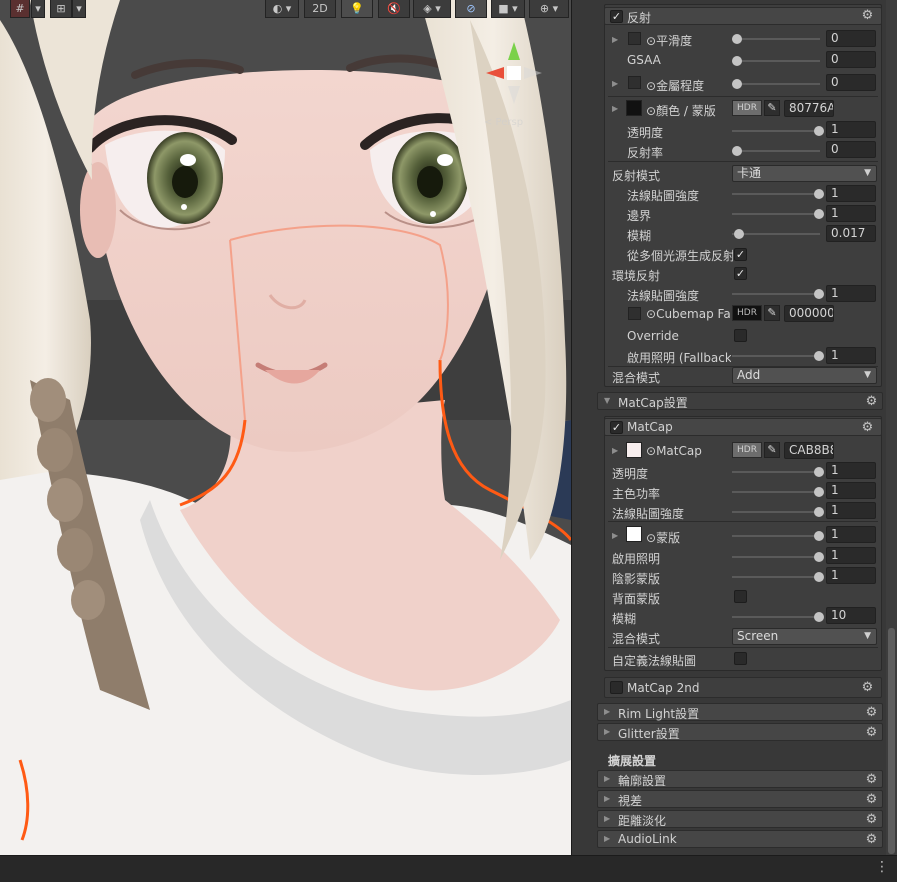 This screenshot has height=882, width=897. I want to click on gsaa-slider, so click(776, 61).